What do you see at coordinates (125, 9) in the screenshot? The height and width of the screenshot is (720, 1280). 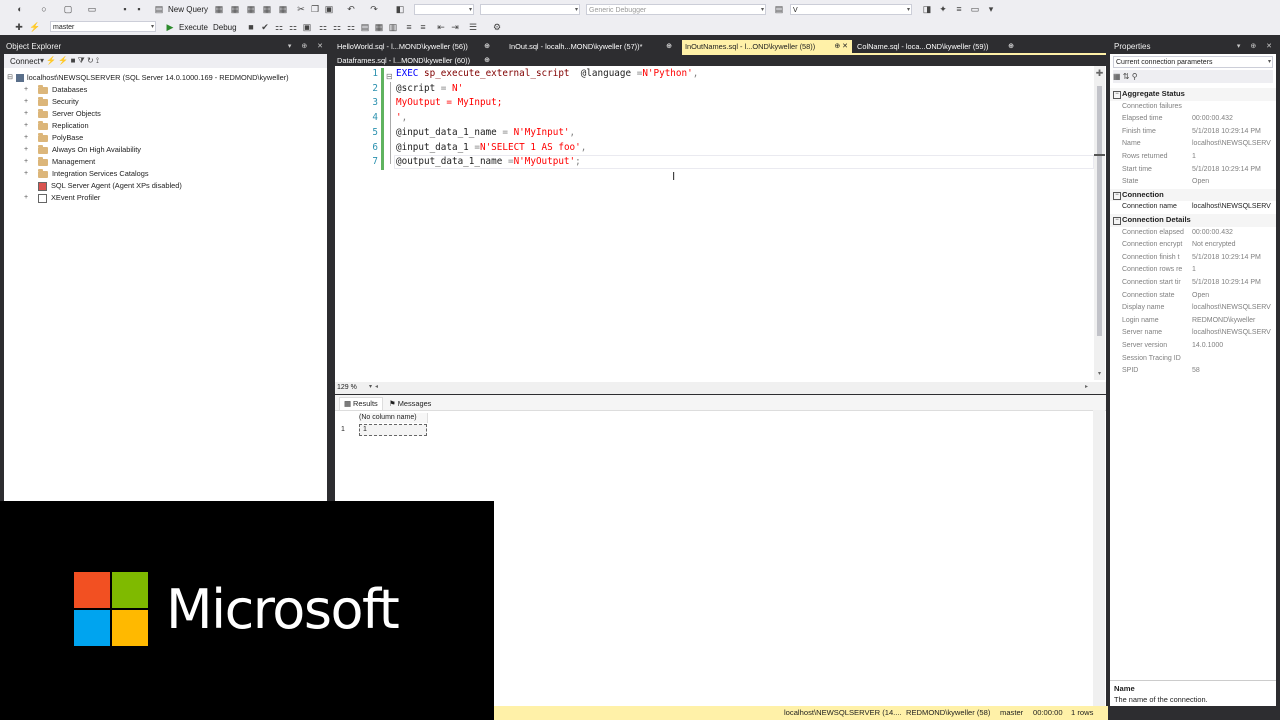 I see `save-icon: ▪` at bounding box center [125, 9].